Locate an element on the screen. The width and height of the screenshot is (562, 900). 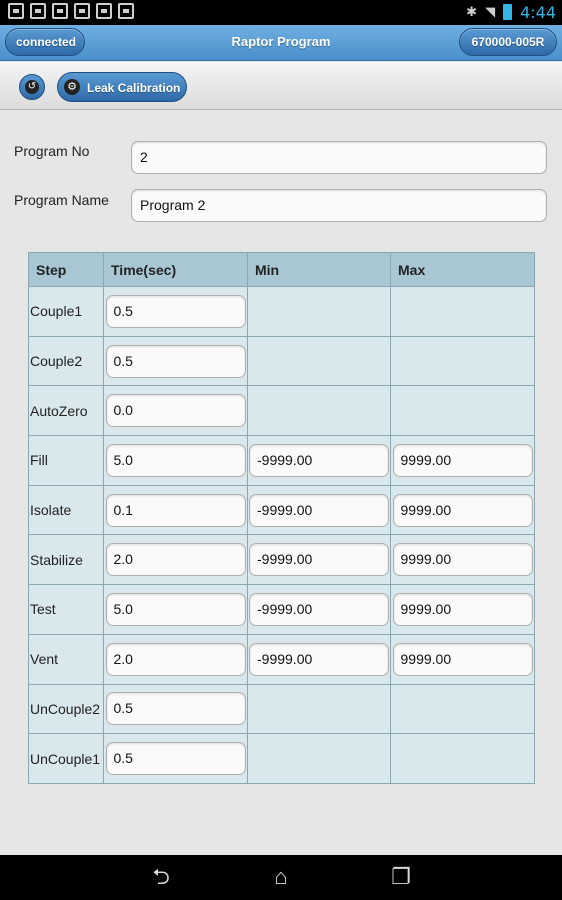
step-name: Couple1 is located at coordinates (66, 311).